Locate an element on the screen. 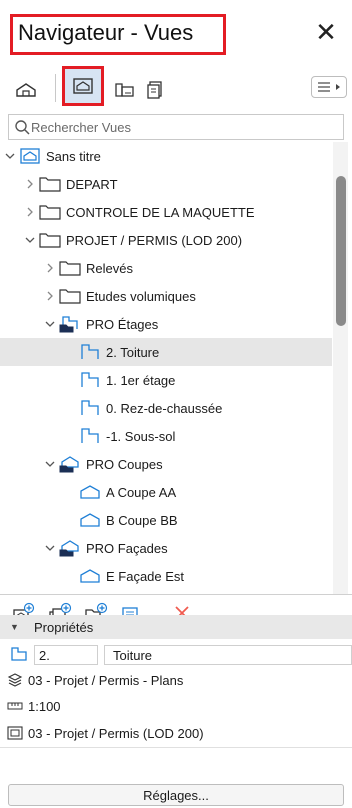 Image resolution: width=352 pixels, height=808 pixels. tree-item: PROJET / PERMIS (LOD 200) is located at coordinates (166, 240).